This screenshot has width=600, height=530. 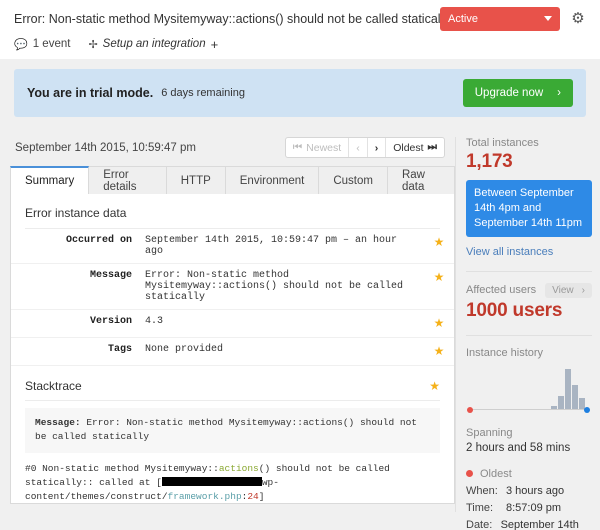 I want to click on instance-date: September 14th 2015, 10:59:47 pm, so click(x=105, y=147).